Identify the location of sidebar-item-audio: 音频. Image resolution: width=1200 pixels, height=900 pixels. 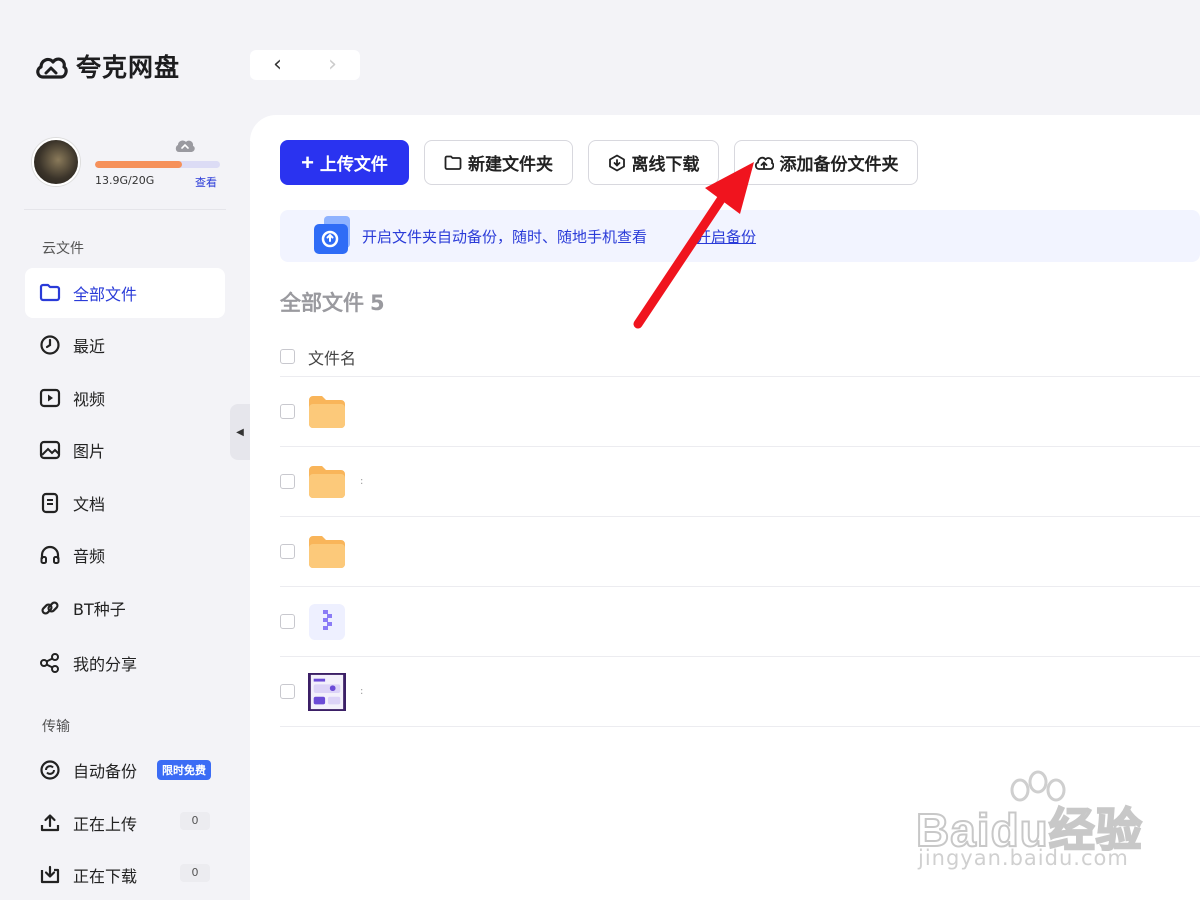
(125, 555).